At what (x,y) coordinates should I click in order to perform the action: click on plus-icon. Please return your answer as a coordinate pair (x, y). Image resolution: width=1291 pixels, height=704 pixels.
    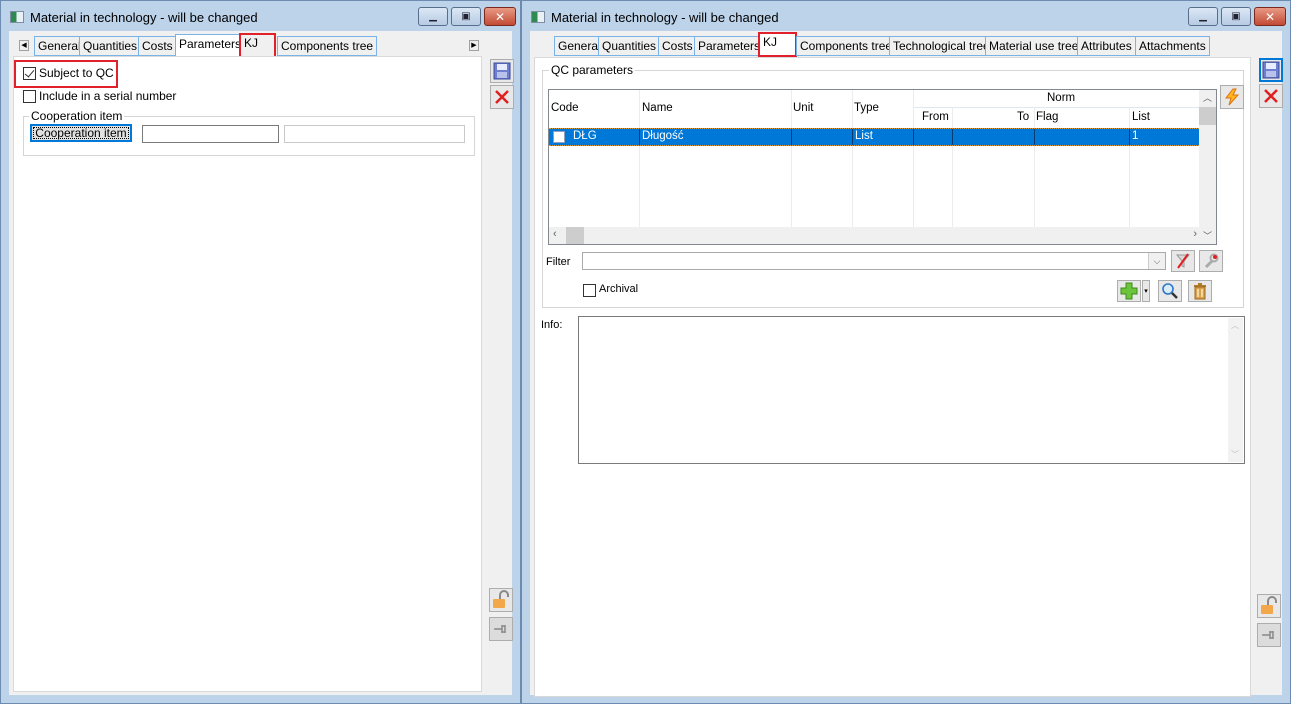
    Looking at the image, I should click on (1129, 291).